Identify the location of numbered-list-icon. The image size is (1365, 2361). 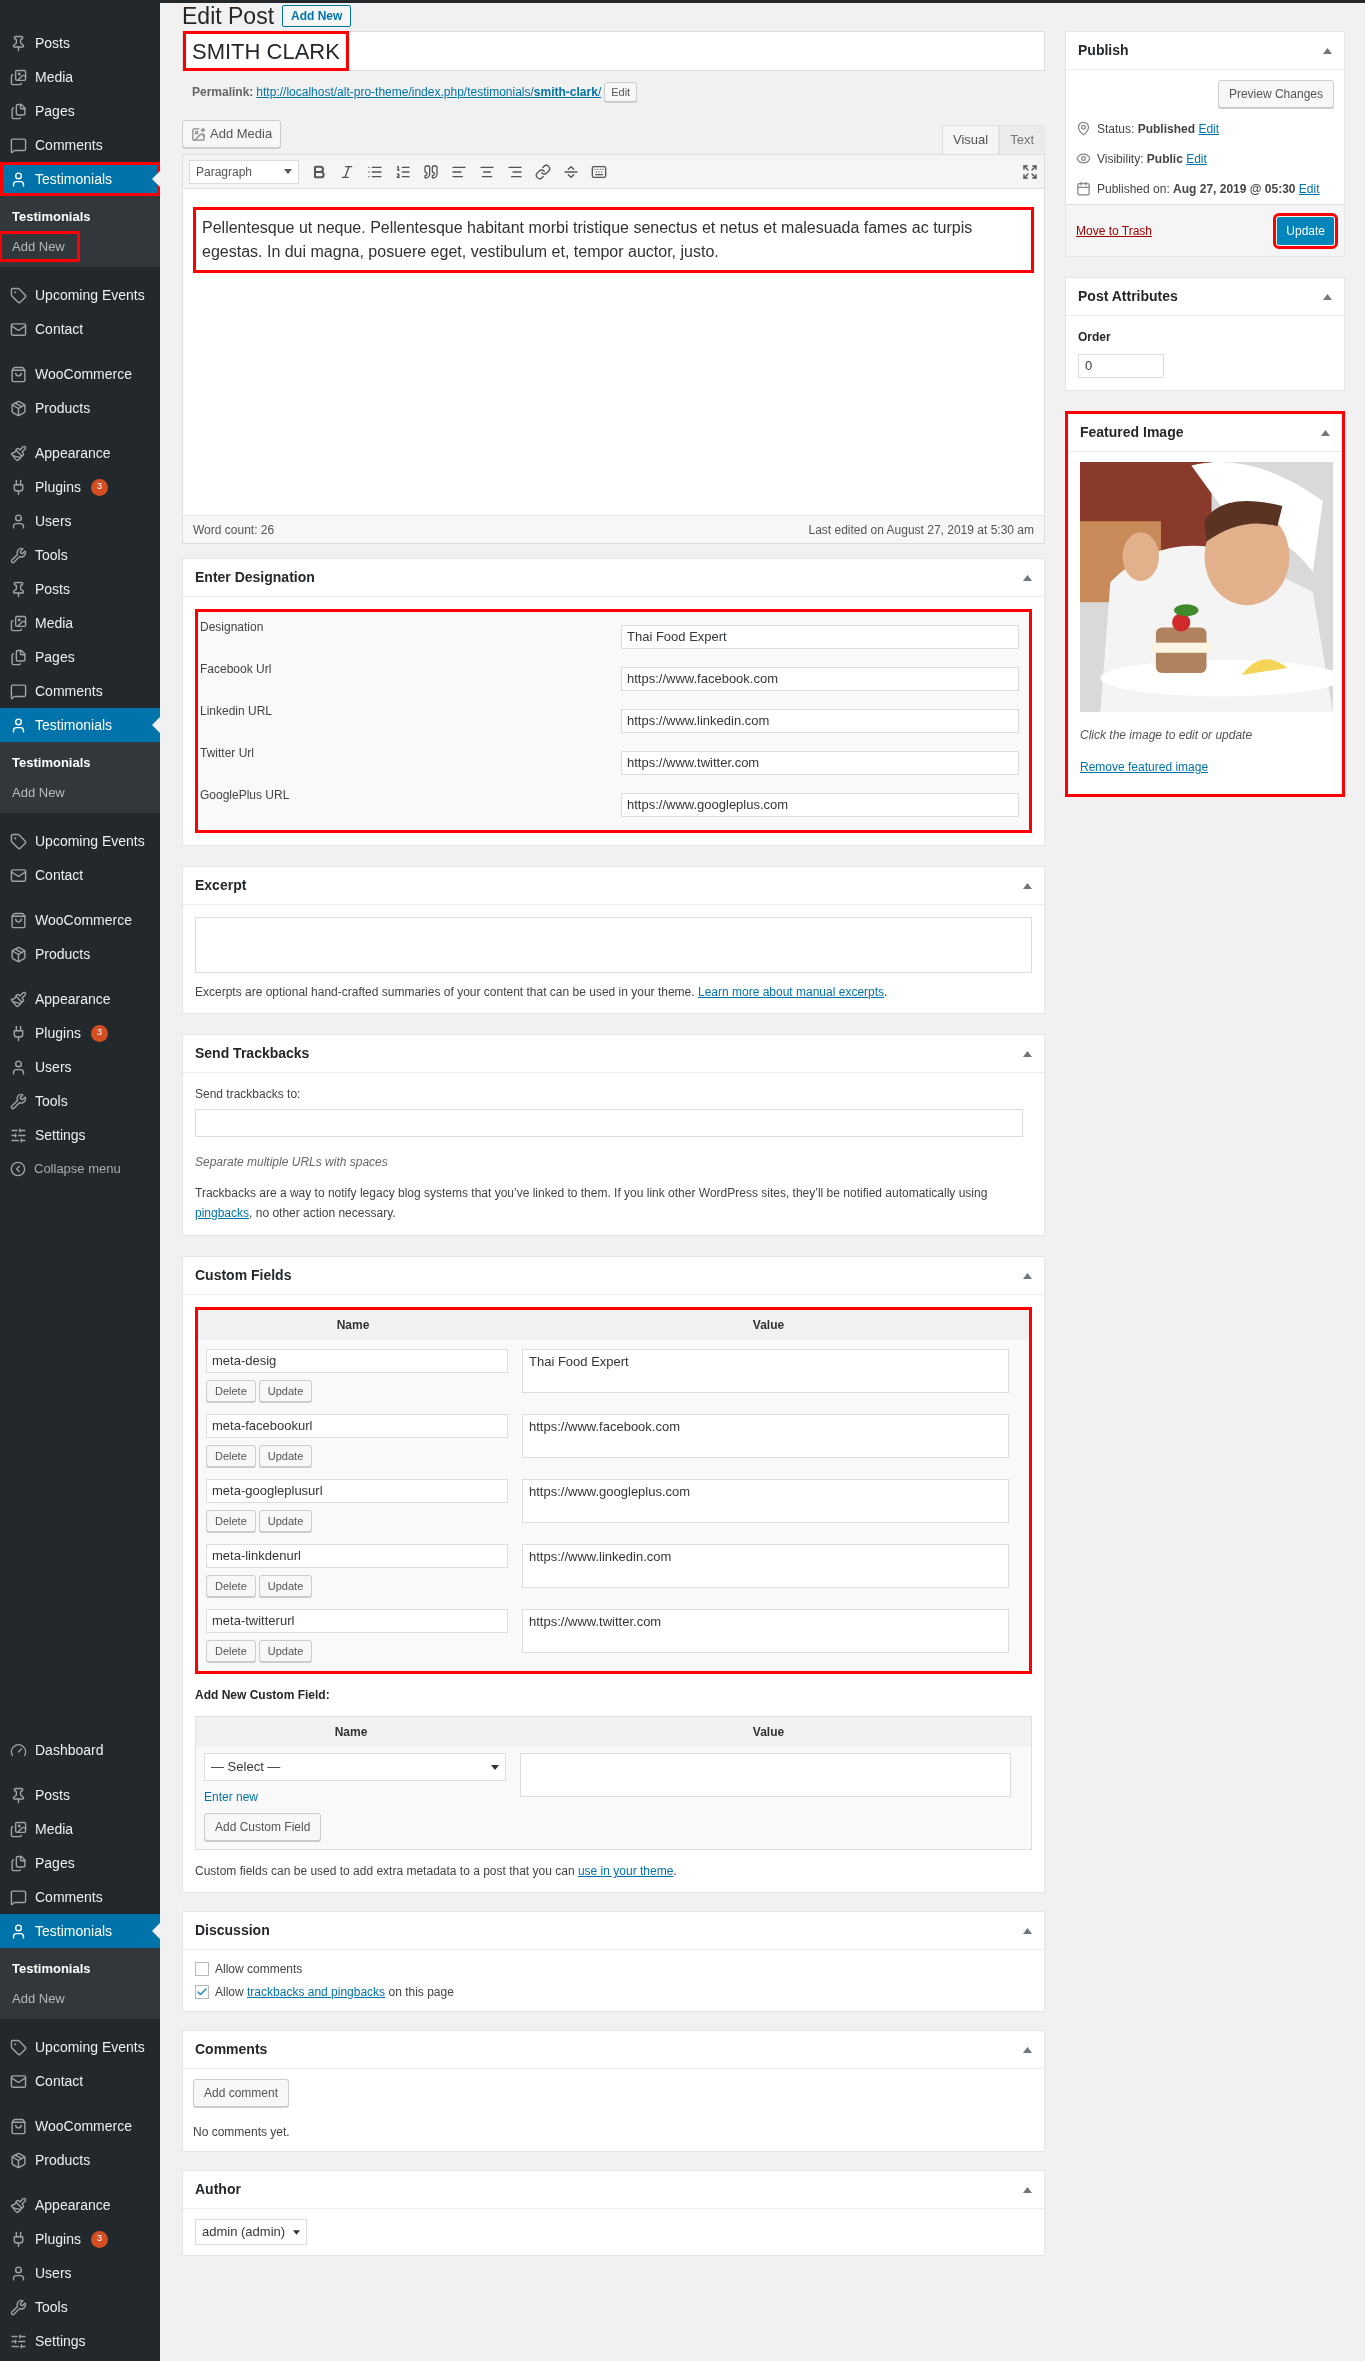
(403, 171).